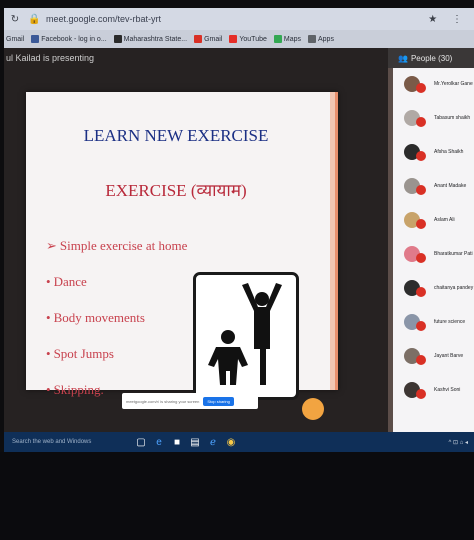 This screenshot has height=540, width=474. What do you see at coordinates (68, 442) in the screenshot?
I see `taskbar-search: Search the web and Windows` at bounding box center [68, 442].